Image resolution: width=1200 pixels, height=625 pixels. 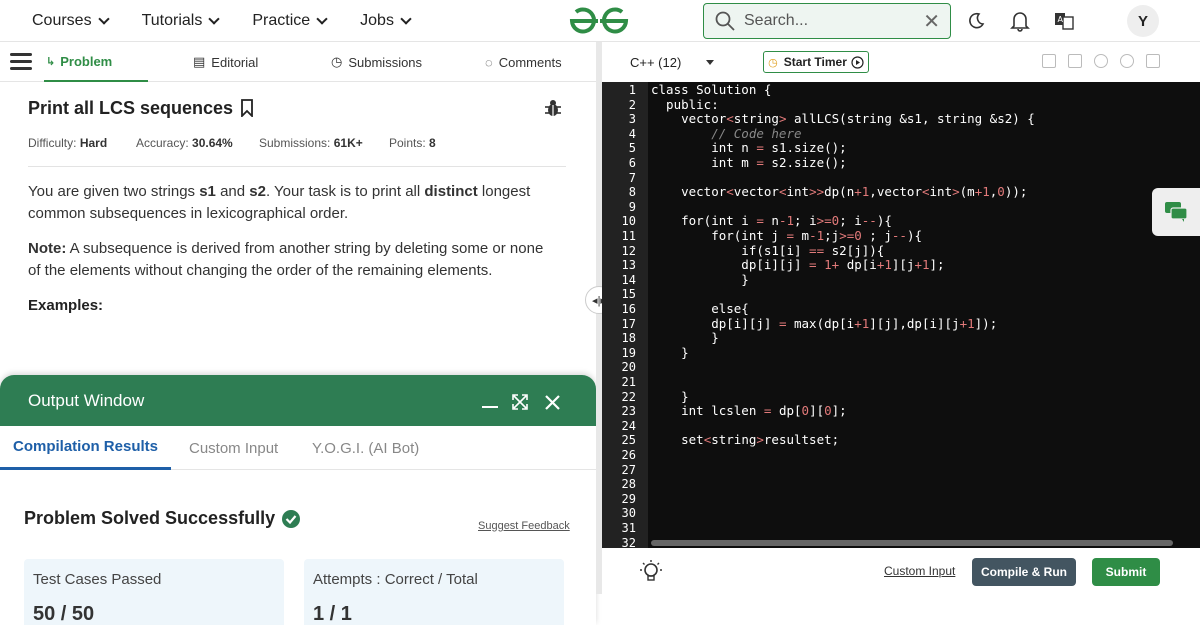 I want to click on line-number: 21, so click(x=628, y=382).